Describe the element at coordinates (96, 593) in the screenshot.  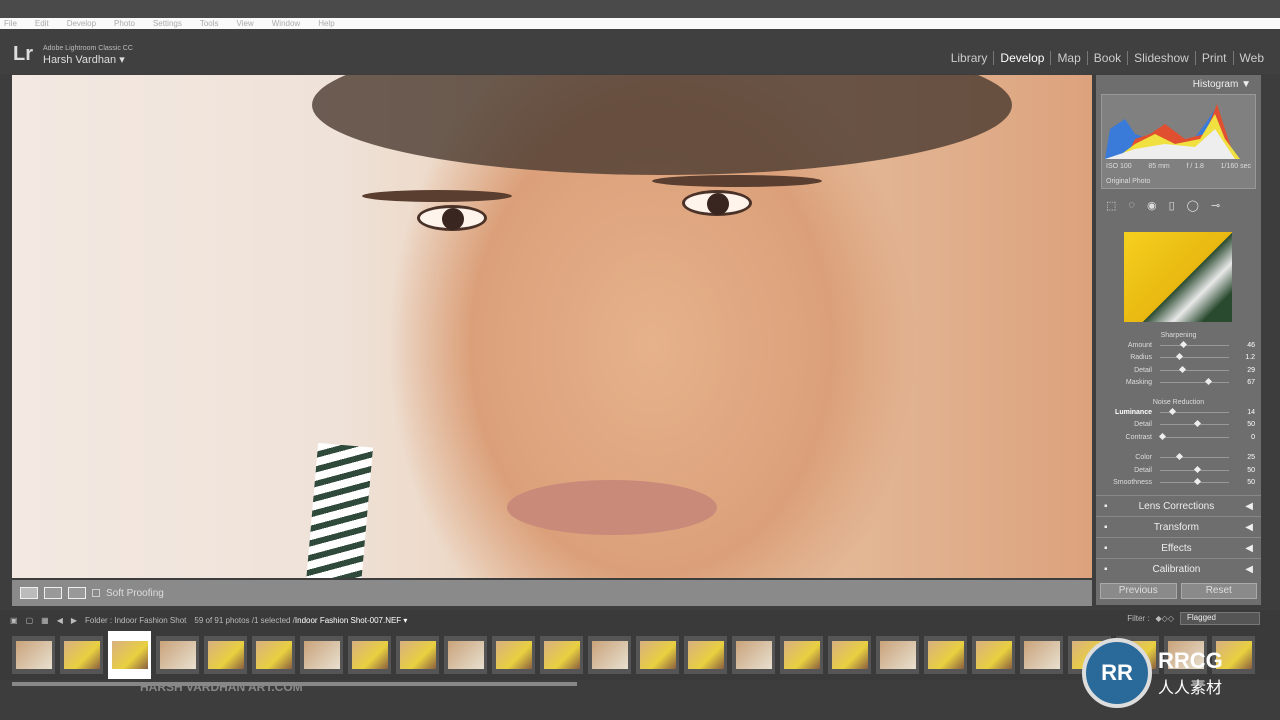
I see `soft-proofing-checkbox` at that location.